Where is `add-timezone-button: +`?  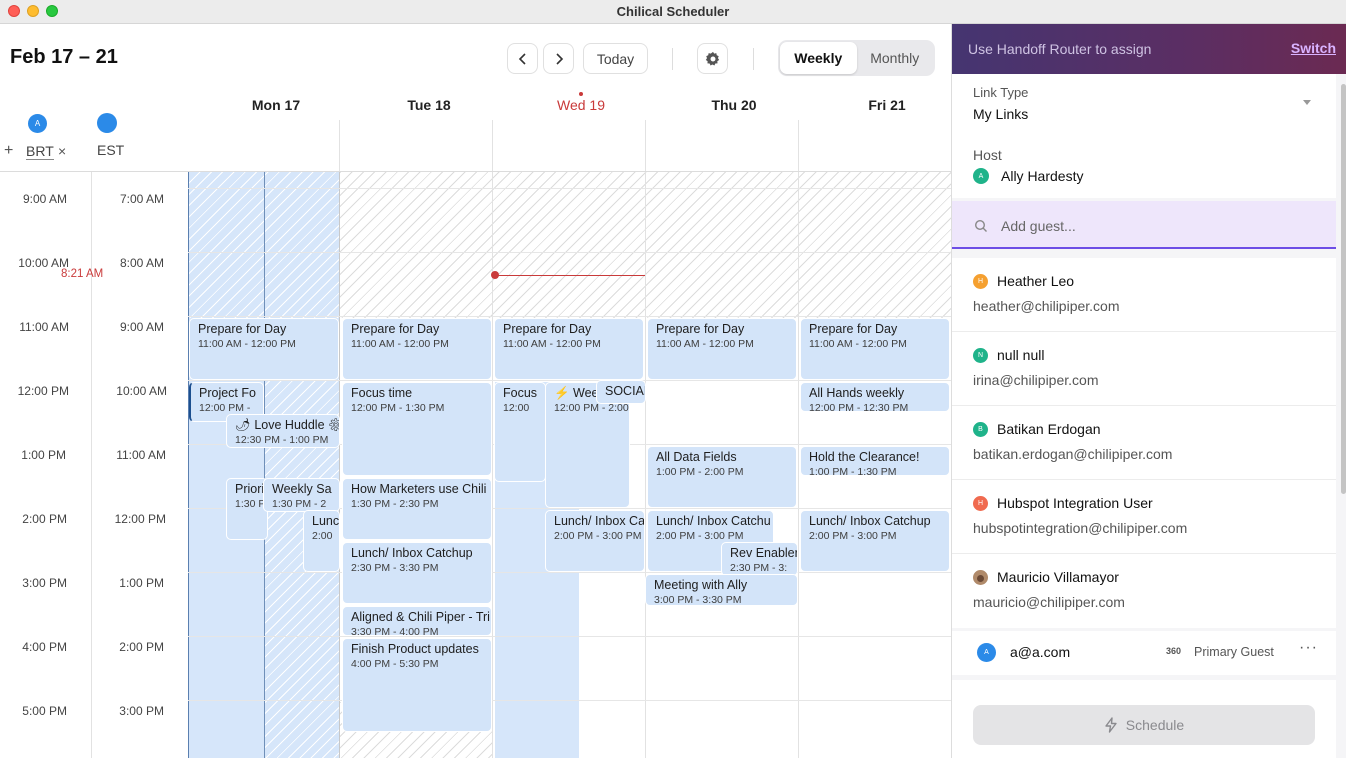
add-timezone-button: + is located at coordinates (8, 151).